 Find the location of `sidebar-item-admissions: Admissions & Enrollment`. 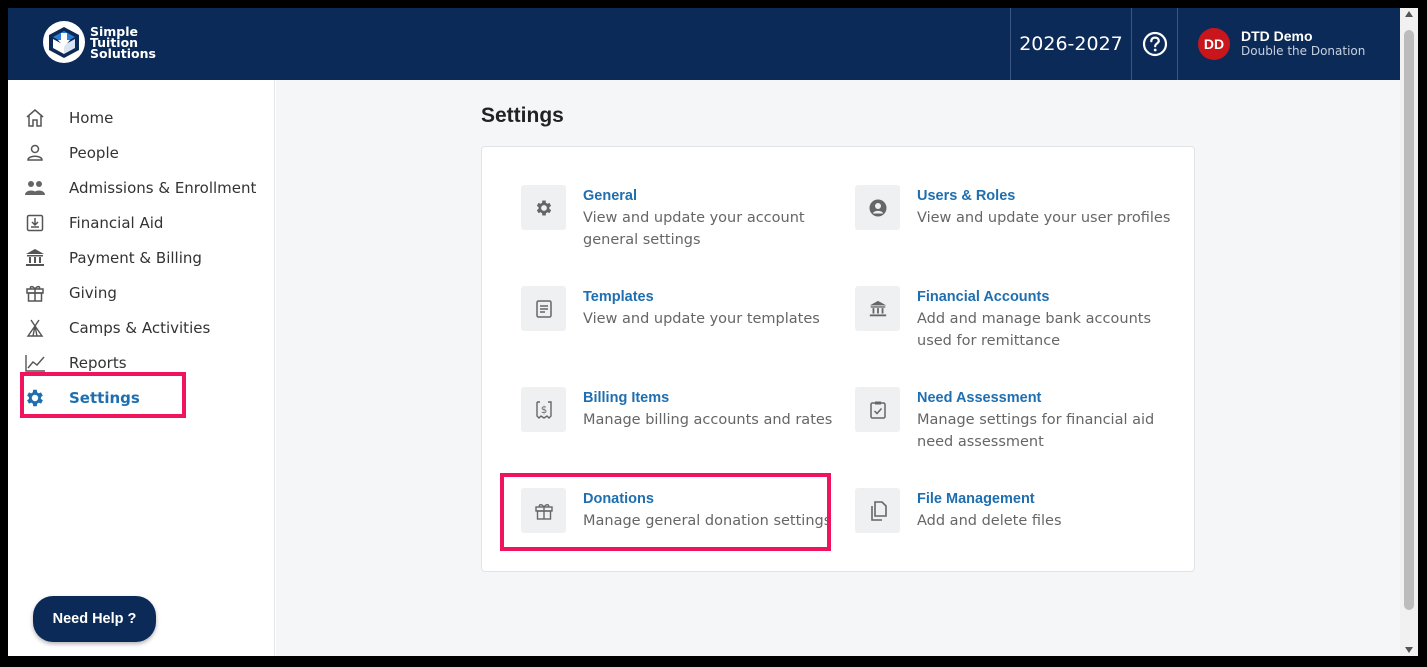

sidebar-item-admissions: Admissions & Enrollment is located at coordinates (139, 188).